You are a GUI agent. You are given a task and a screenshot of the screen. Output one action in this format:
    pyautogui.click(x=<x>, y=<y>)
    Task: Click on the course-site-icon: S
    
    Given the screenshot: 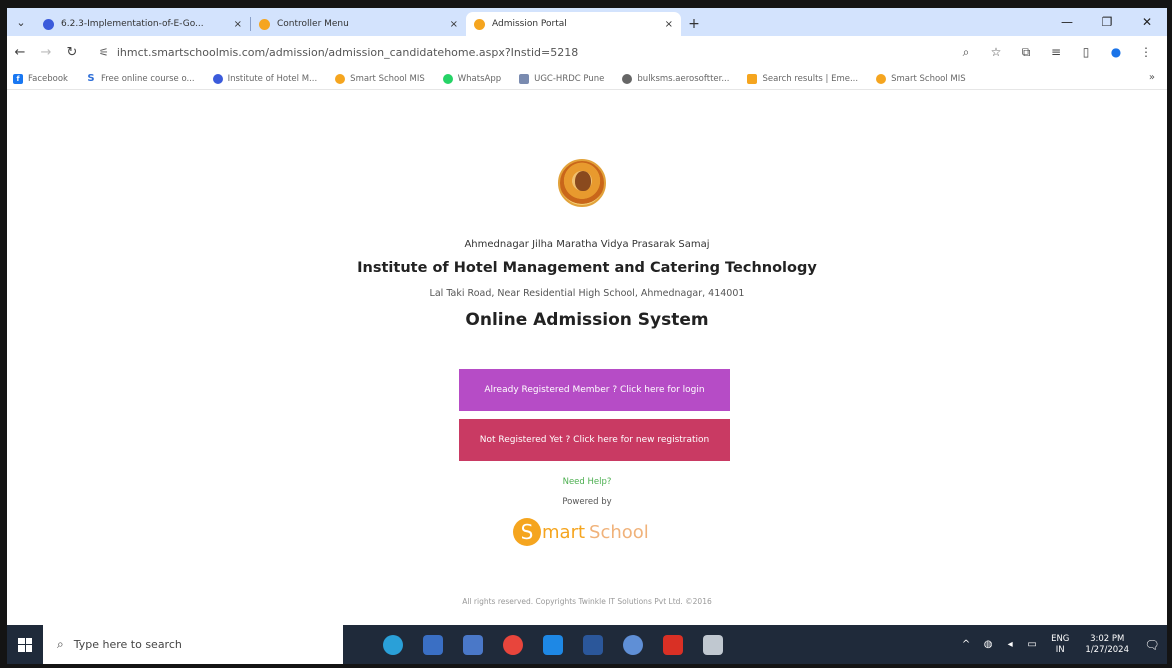 What is the action you would take?
    pyautogui.click(x=91, y=78)
    